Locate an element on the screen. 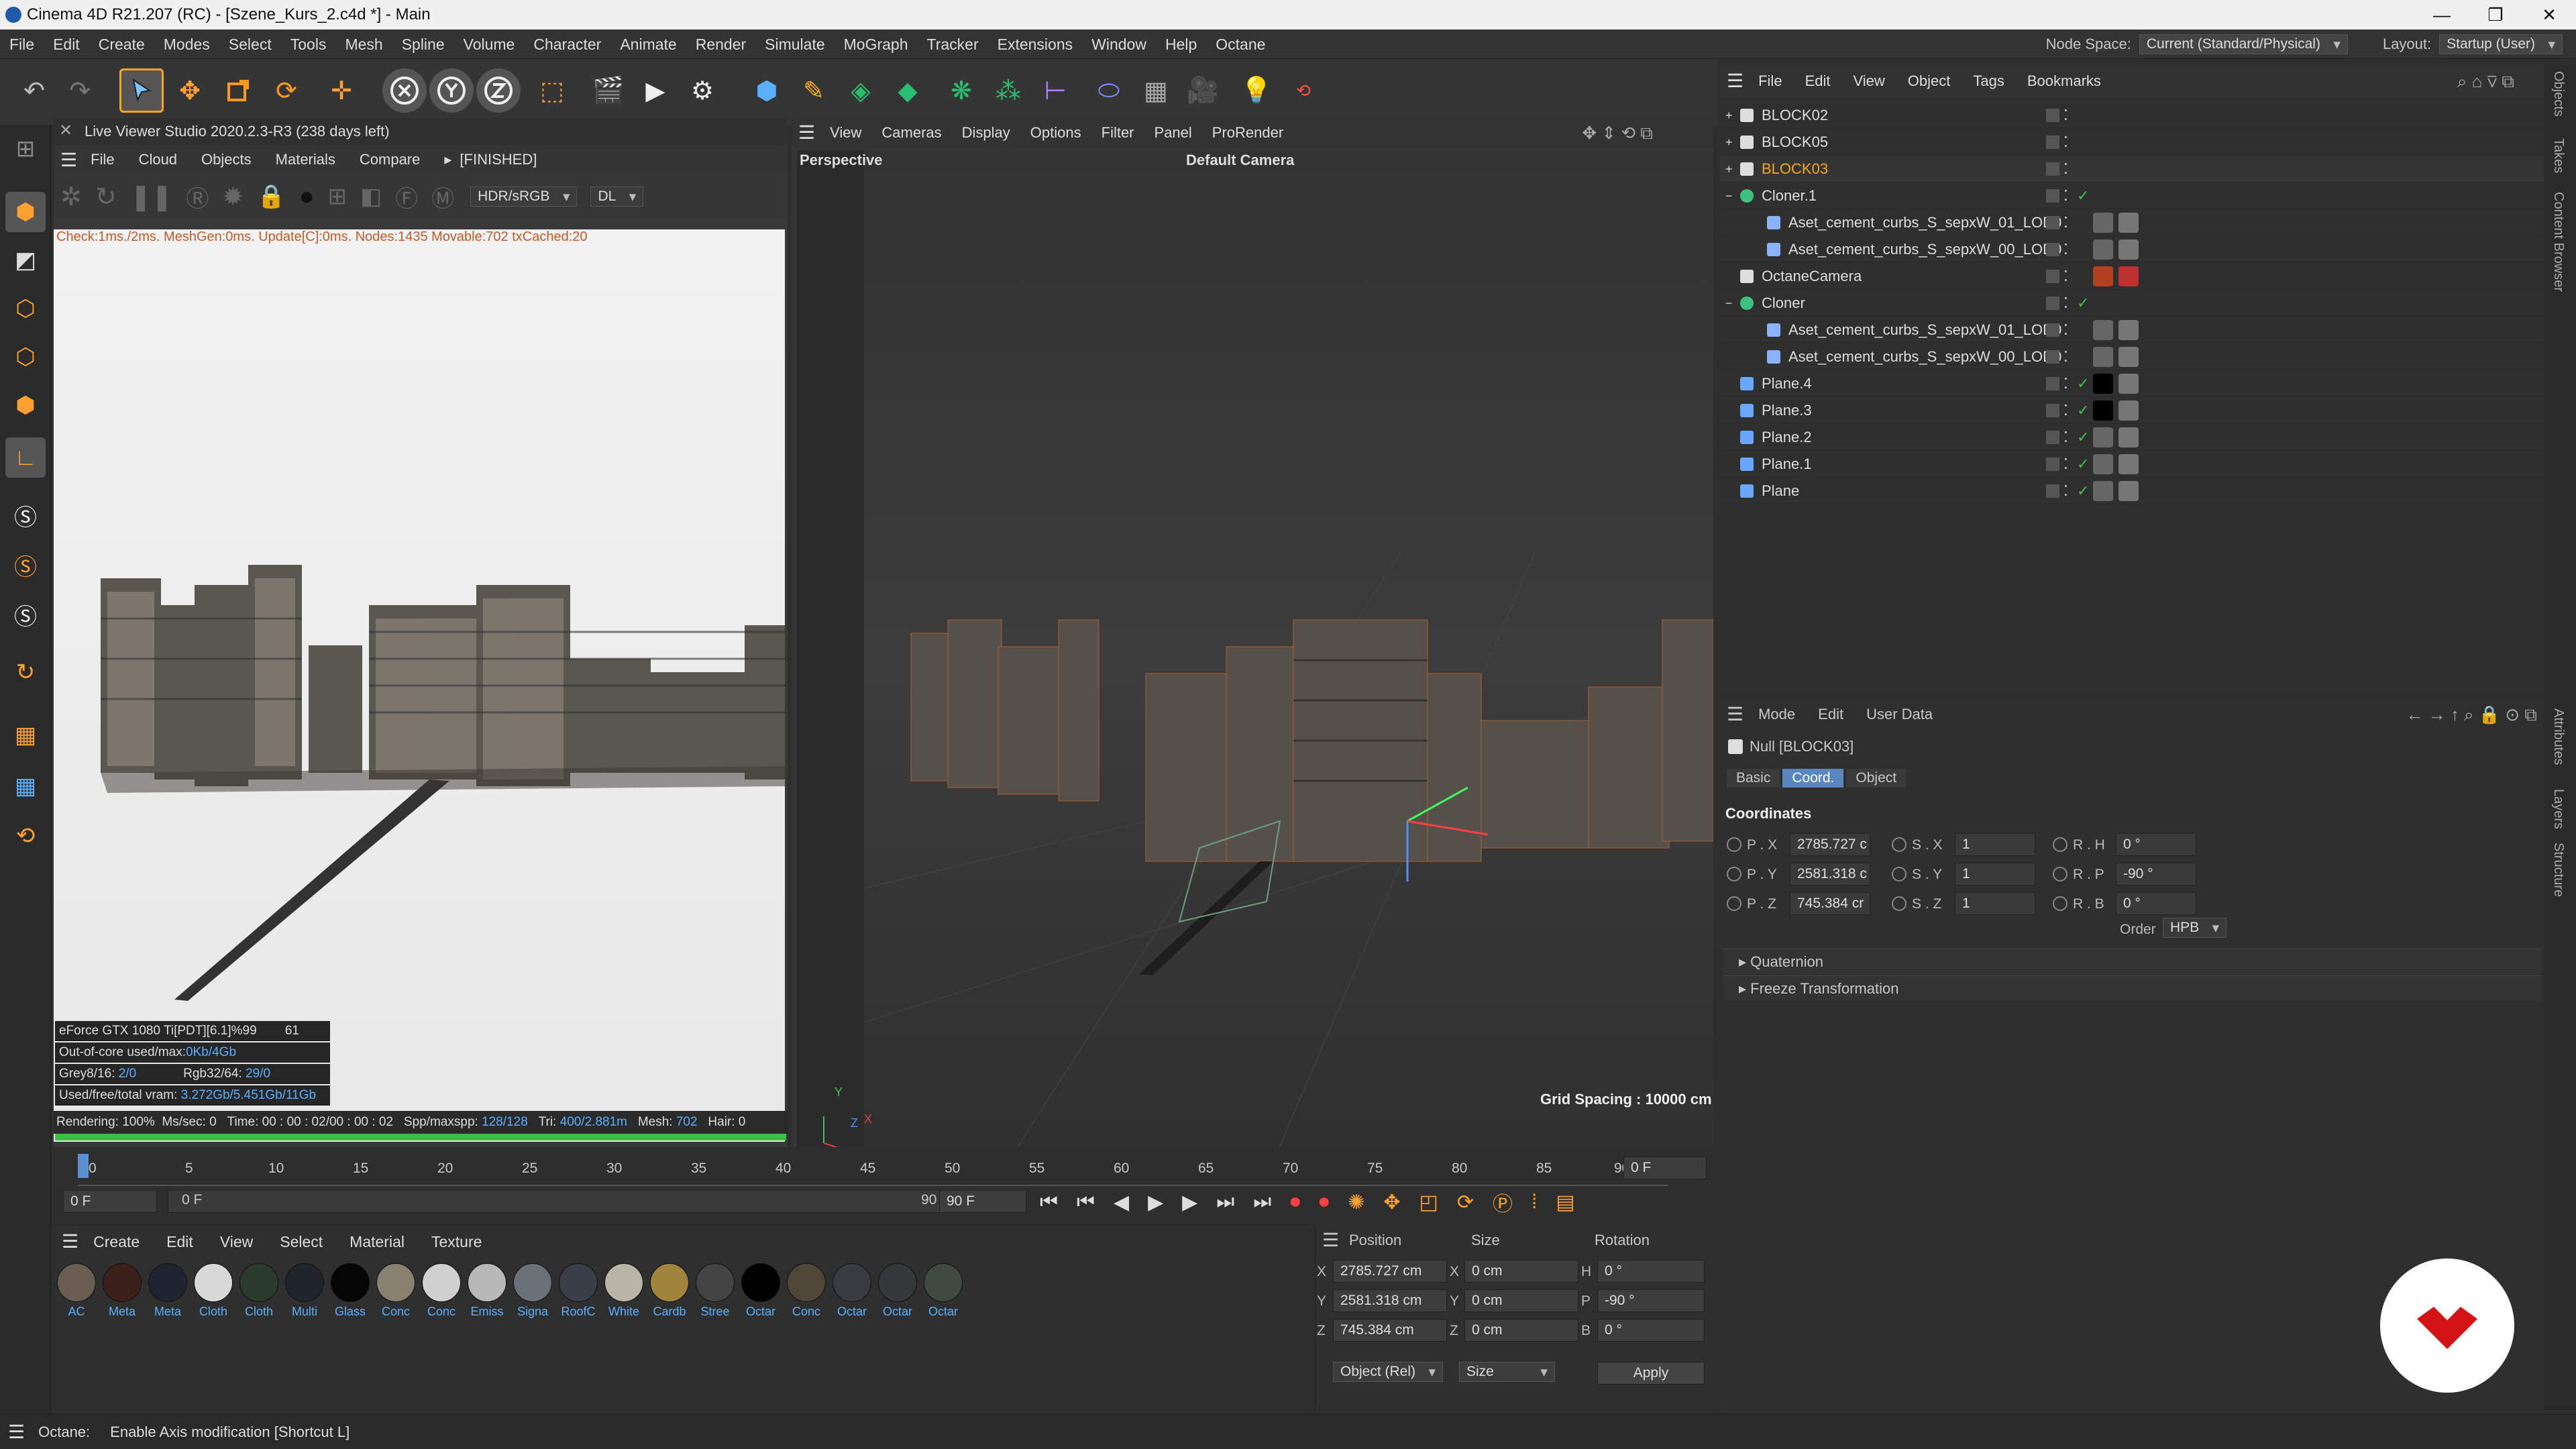 The width and height of the screenshot is (2576, 1449). object-row: + BLOCK02 ⁚ is located at coordinates (2132, 115).